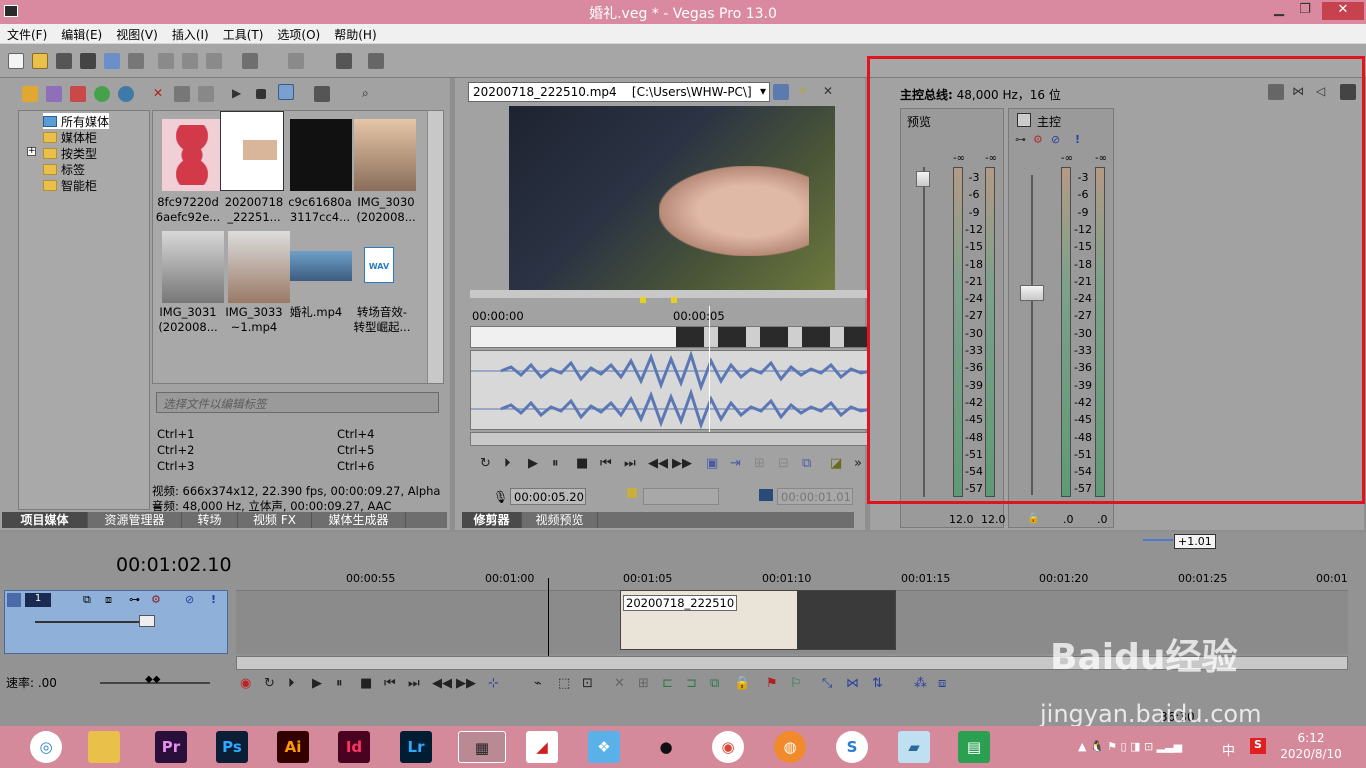 The image size is (1366, 768). Describe the element at coordinates (152, 679) in the screenshot. I see `rate-slider-handle: ◆◆` at that location.